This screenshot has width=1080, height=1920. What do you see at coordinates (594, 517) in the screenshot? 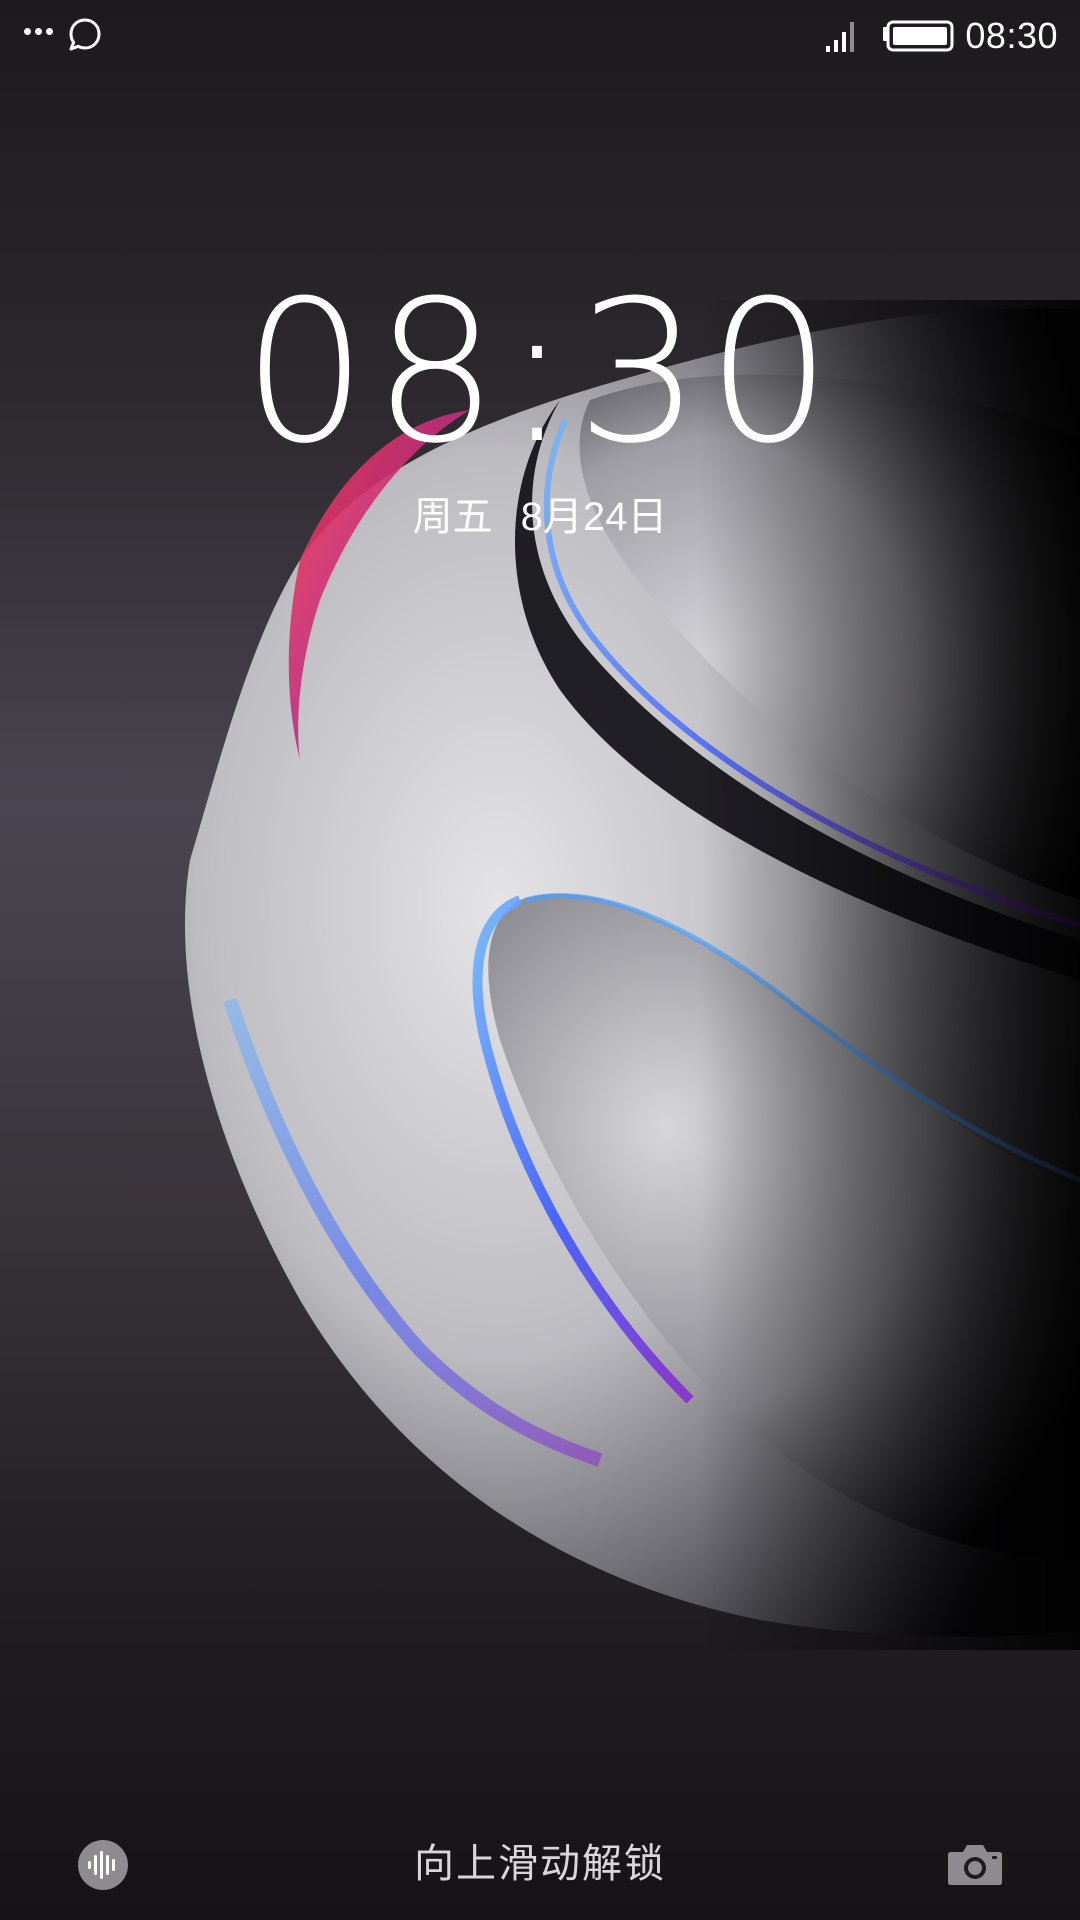
I see `date-day: 8月24日` at bounding box center [594, 517].